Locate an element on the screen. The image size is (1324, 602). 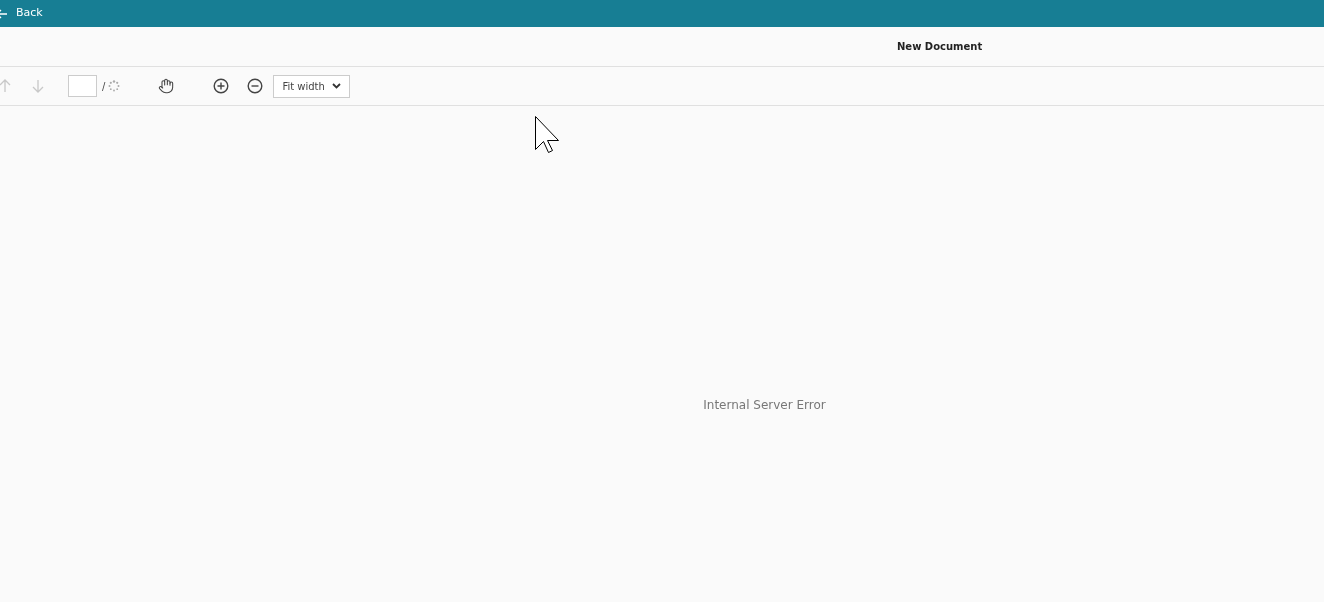
hand-icon is located at coordinates (166, 86).